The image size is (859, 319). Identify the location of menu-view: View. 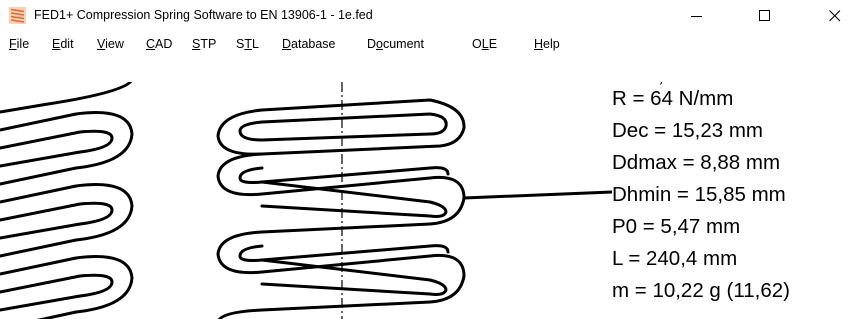
(110, 44).